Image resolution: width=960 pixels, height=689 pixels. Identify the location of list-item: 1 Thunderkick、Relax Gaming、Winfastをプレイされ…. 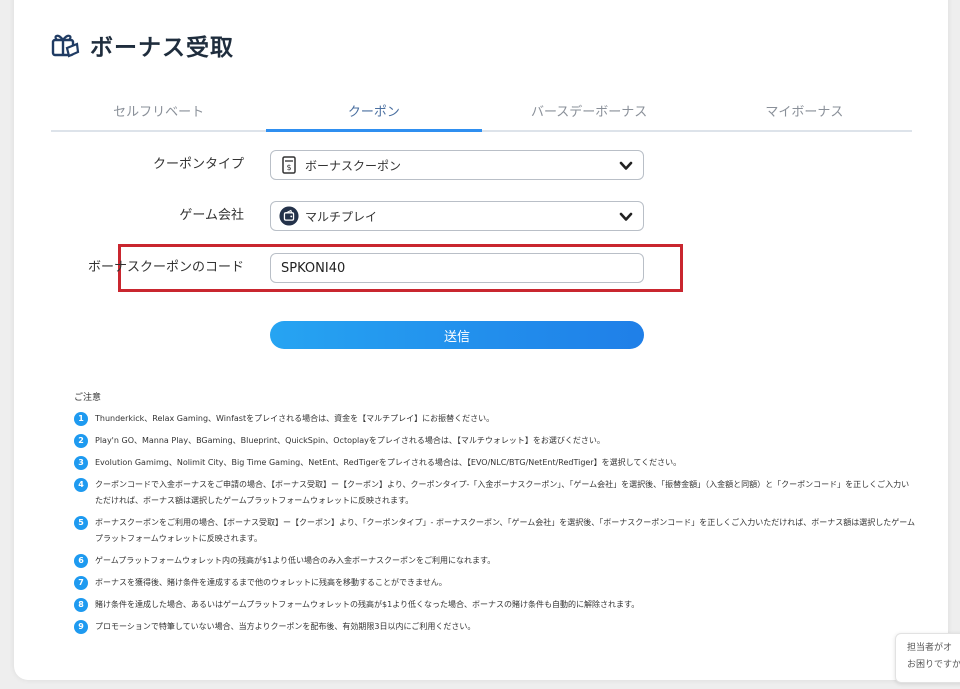
(495, 419).